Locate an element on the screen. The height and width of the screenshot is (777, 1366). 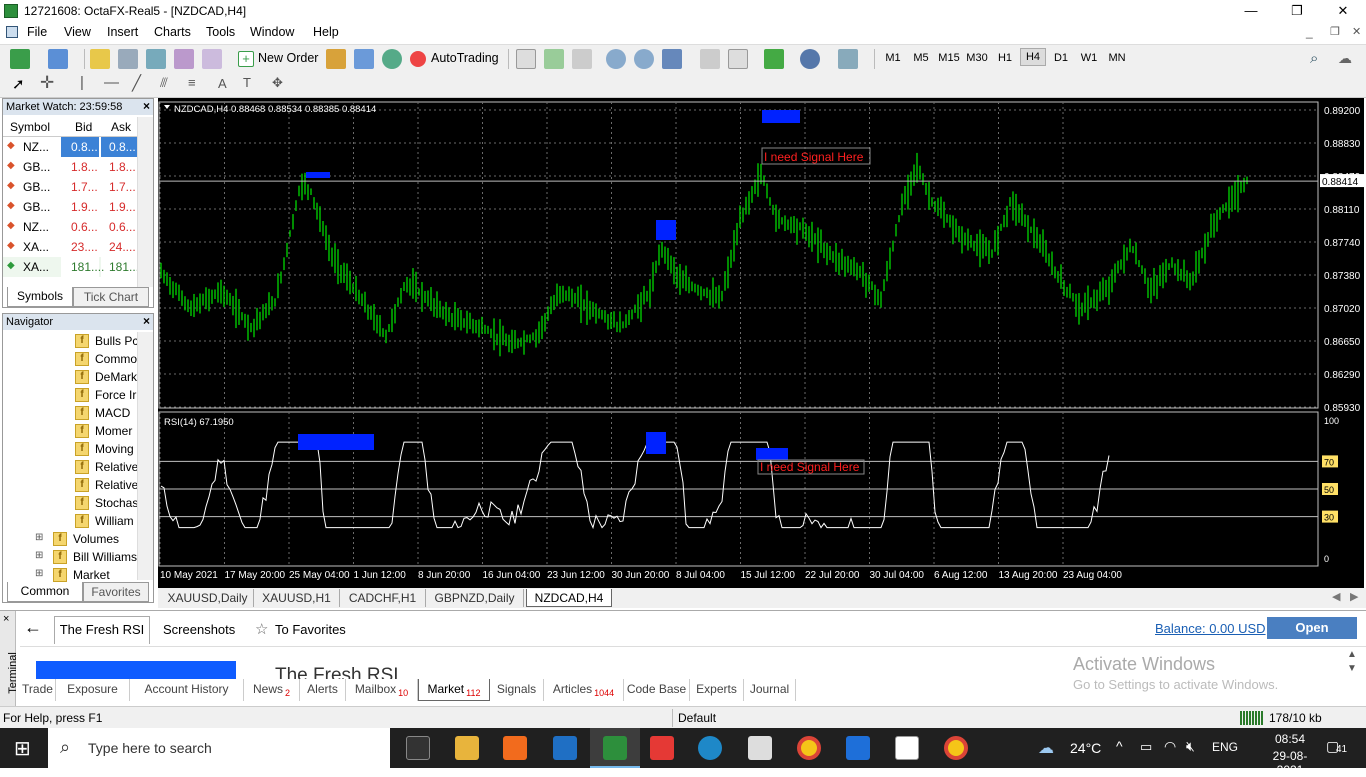
tf-m30: M30 is located at coordinates (977, 58).